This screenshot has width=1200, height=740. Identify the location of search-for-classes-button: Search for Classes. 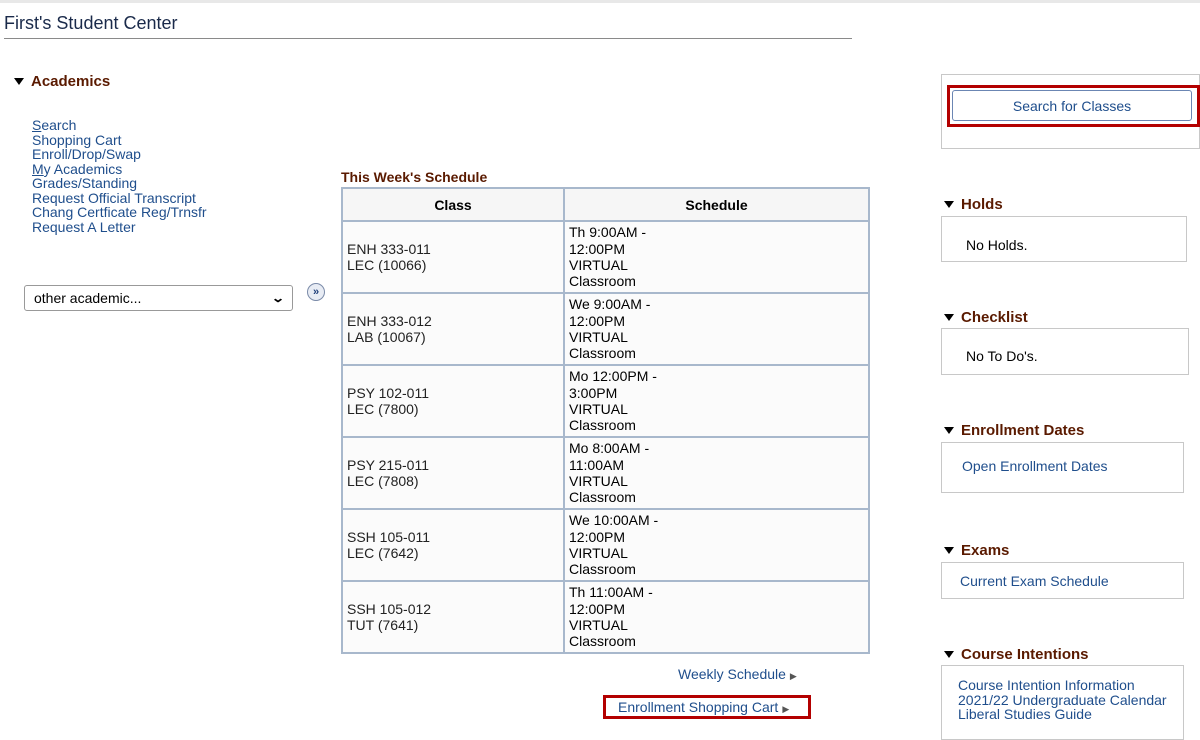
(1072, 105).